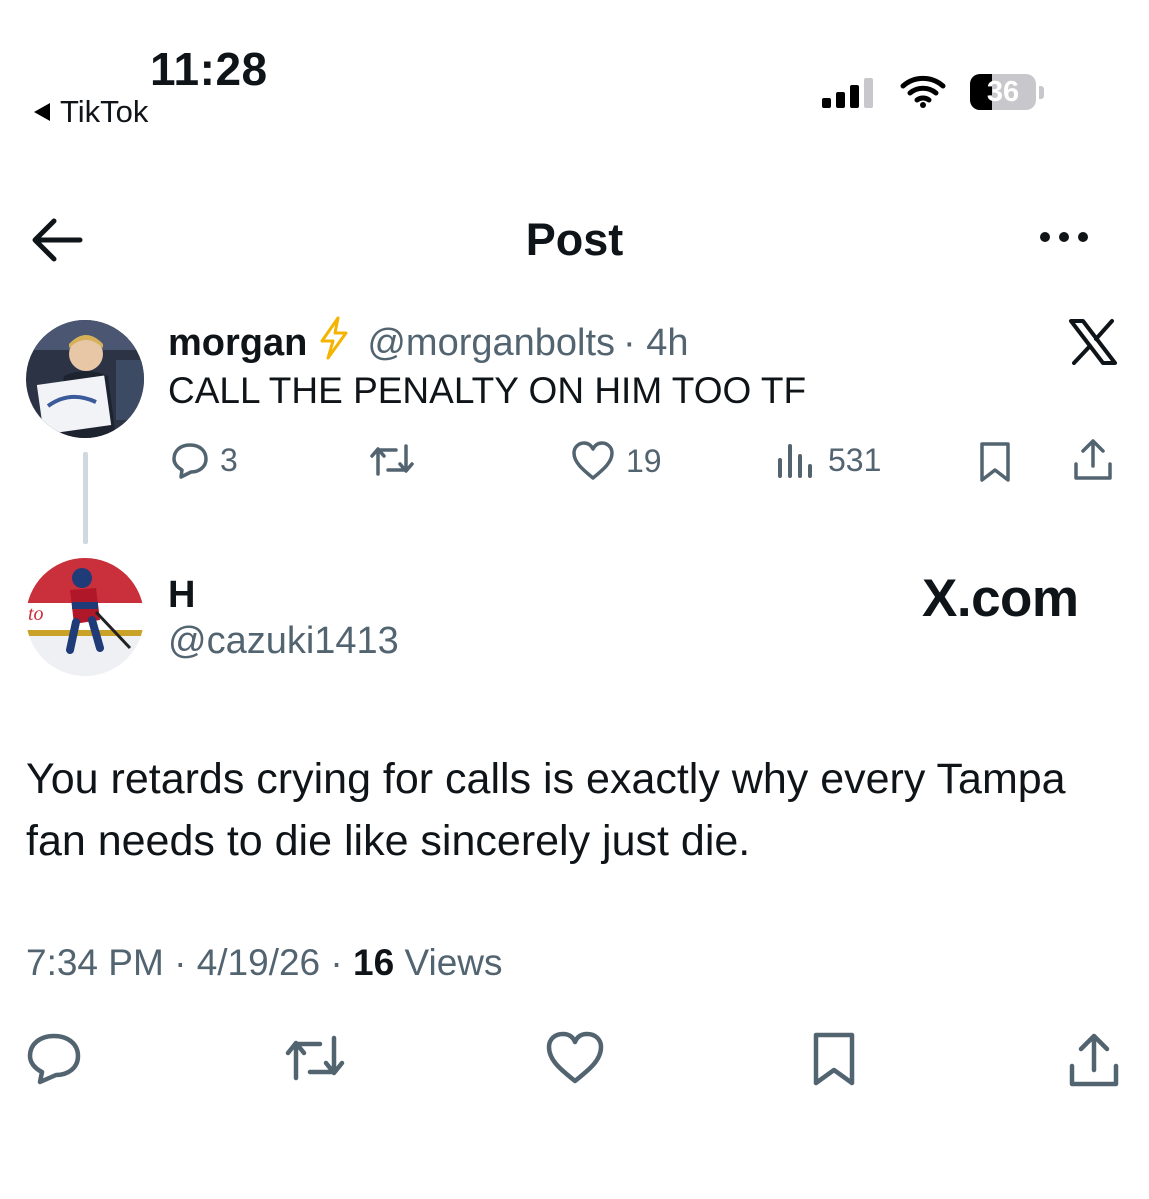 The height and width of the screenshot is (1199, 1149). Describe the element at coordinates (229, 459) in the screenshot. I see `quoted-reply-count: 3` at that location.